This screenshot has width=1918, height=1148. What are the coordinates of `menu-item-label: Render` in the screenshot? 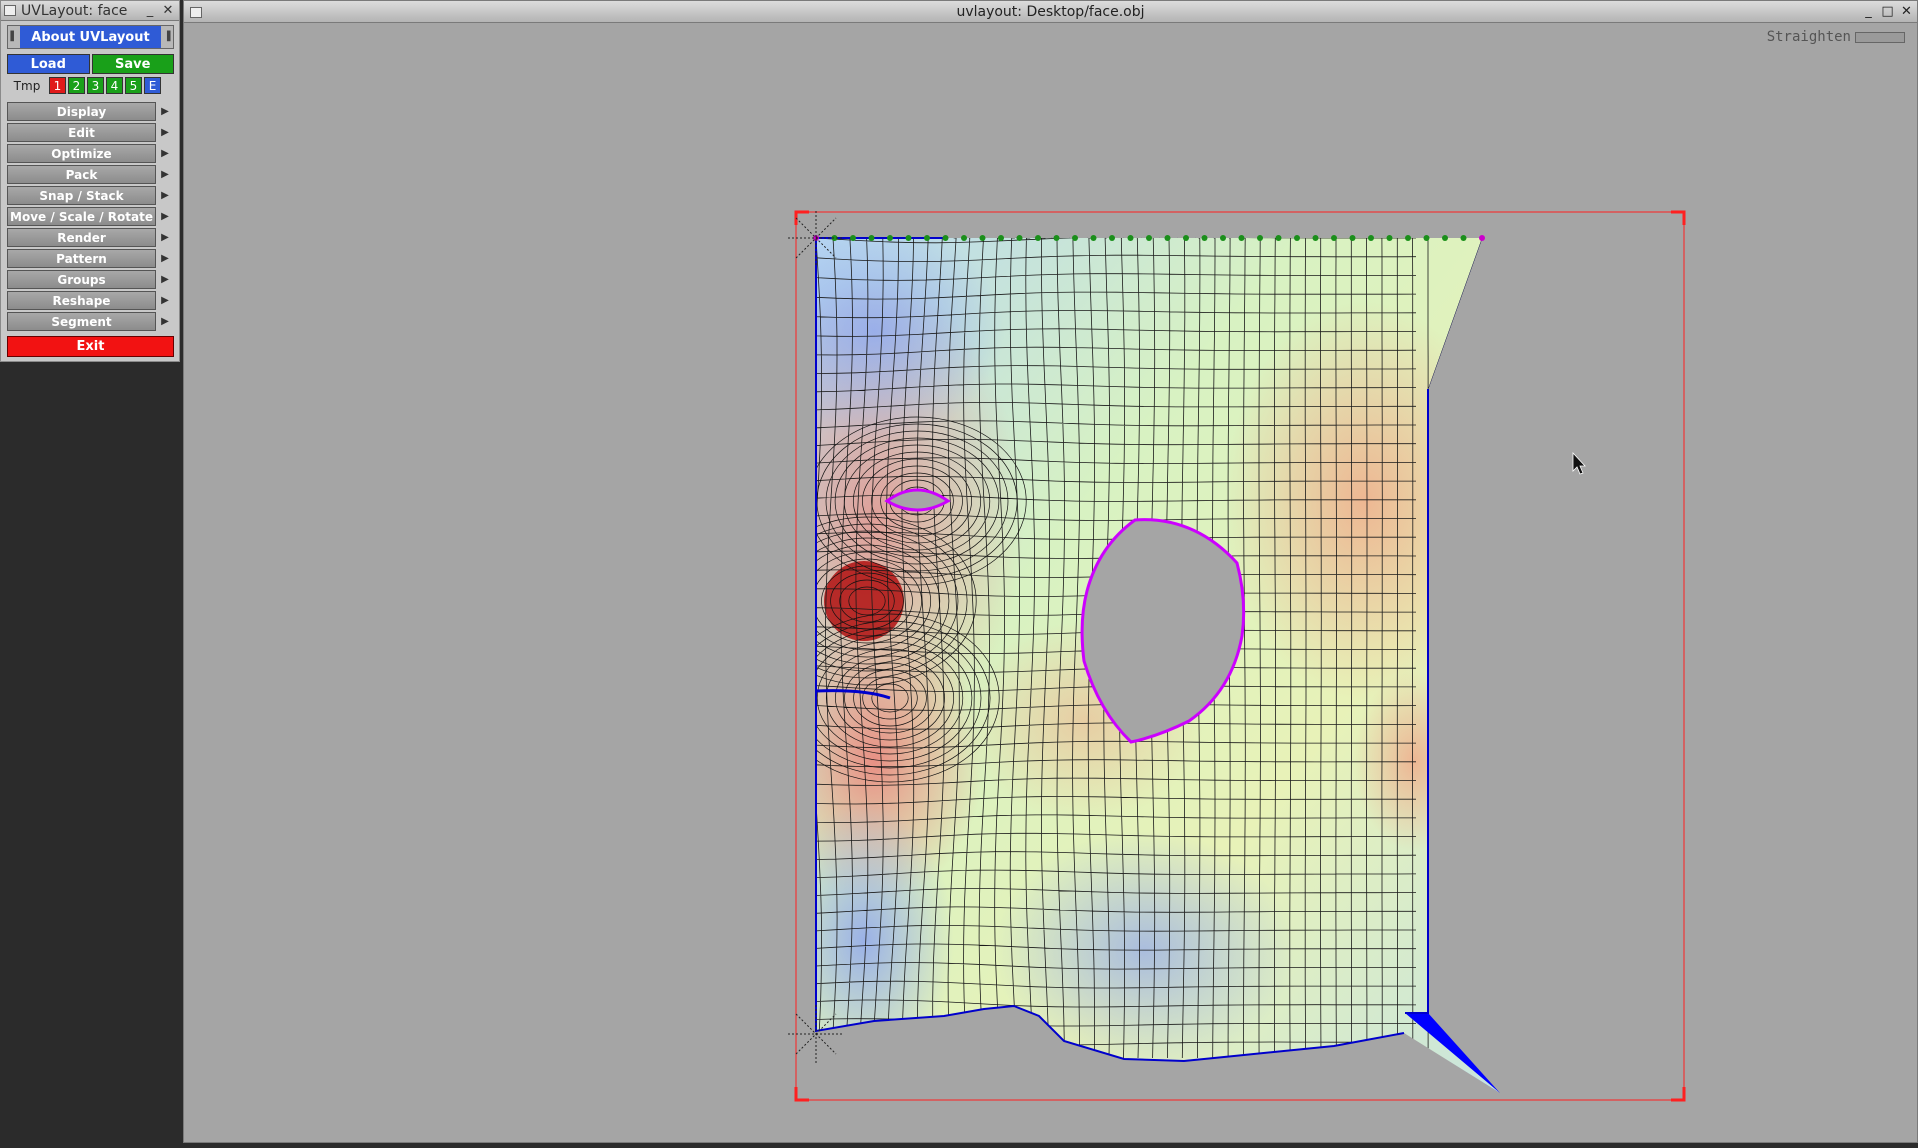 It's located at (81, 237).